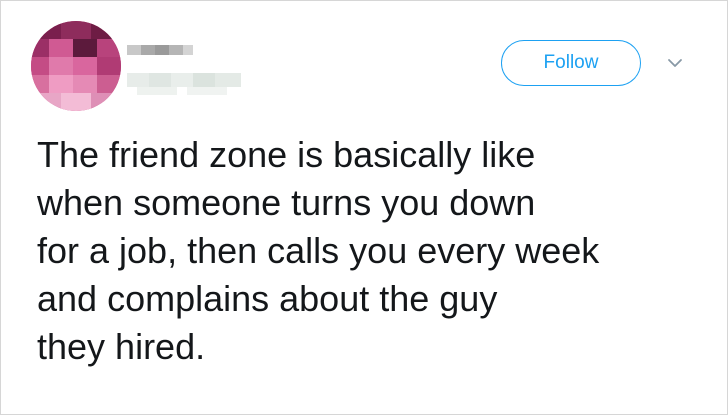 This screenshot has height=415, width=728. Describe the element at coordinates (675, 63) in the screenshot. I see `chevron-down-icon` at that location.